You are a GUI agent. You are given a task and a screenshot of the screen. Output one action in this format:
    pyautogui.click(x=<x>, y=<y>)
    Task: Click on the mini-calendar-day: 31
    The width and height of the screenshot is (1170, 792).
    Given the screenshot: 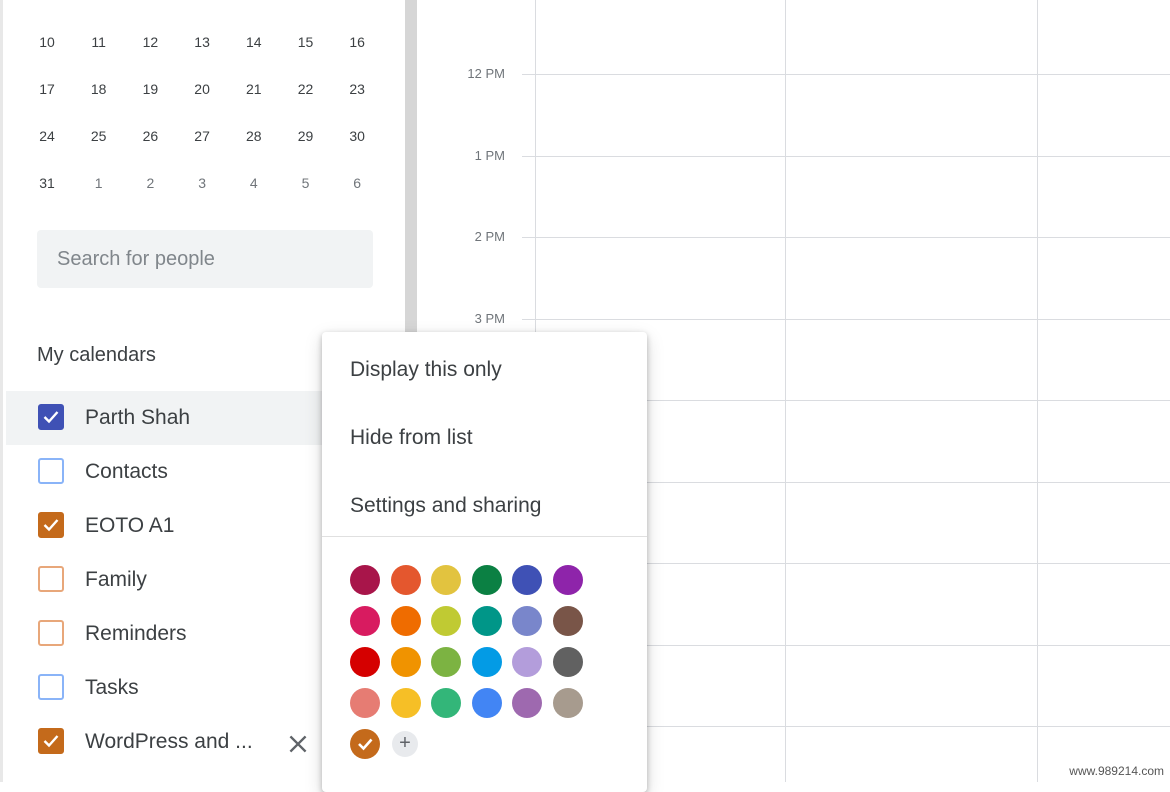 What is the action you would take?
    pyautogui.click(x=47, y=183)
    